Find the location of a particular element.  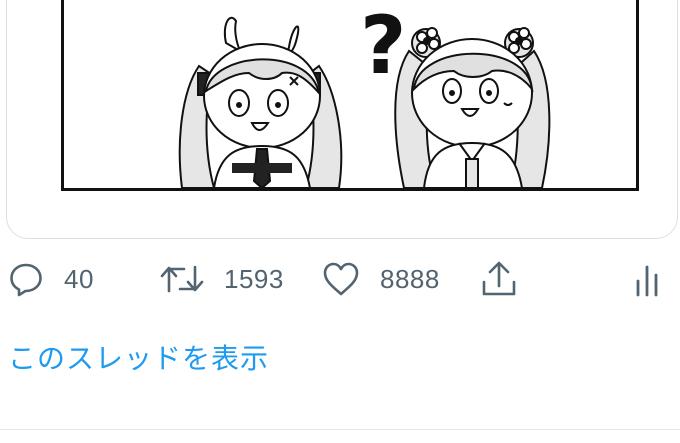

show-thread-link: このスレッドを表示 is located at coordinates (138, 357).